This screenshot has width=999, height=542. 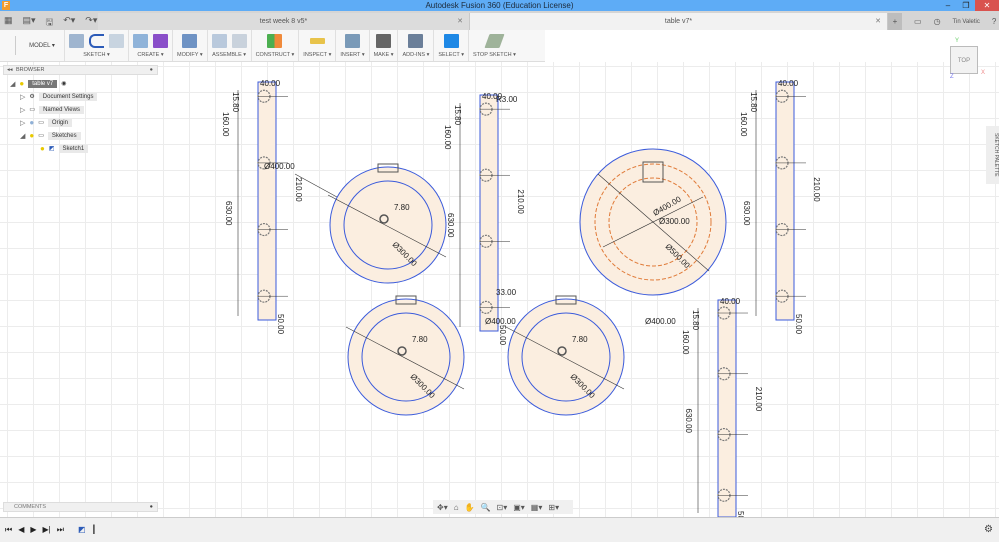 What do you see at coordinates (96, 41) in the screenshot?
I see `line-icon` at bounding box center [96, 41].